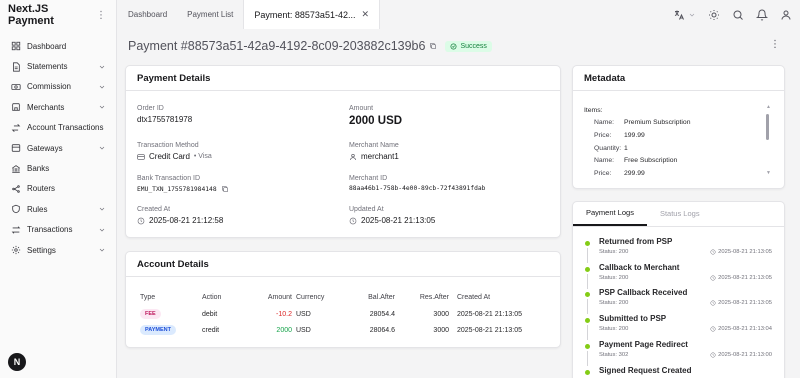 The height and width of the screenshot is (378, 800). Describe the element at coordinates (610, 213) in the screenshot. I see `tab-payment-logs: Payment Logs` at that location.